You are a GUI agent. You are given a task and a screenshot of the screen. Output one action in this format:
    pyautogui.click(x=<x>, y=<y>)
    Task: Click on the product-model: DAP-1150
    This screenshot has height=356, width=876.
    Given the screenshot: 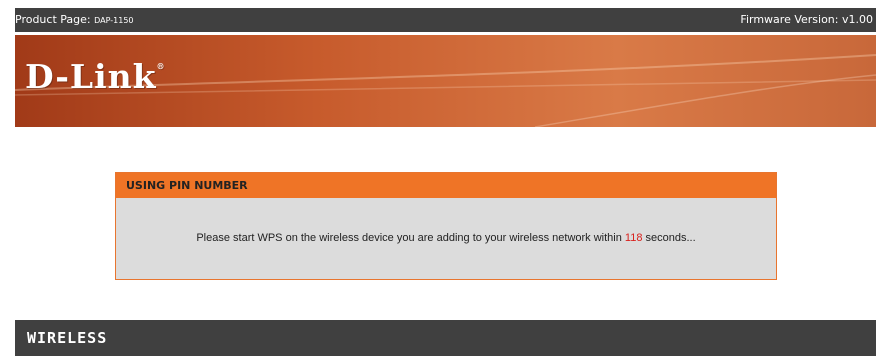 What is the action you would take?
    pyautogui.click(x=114, y=20)
    